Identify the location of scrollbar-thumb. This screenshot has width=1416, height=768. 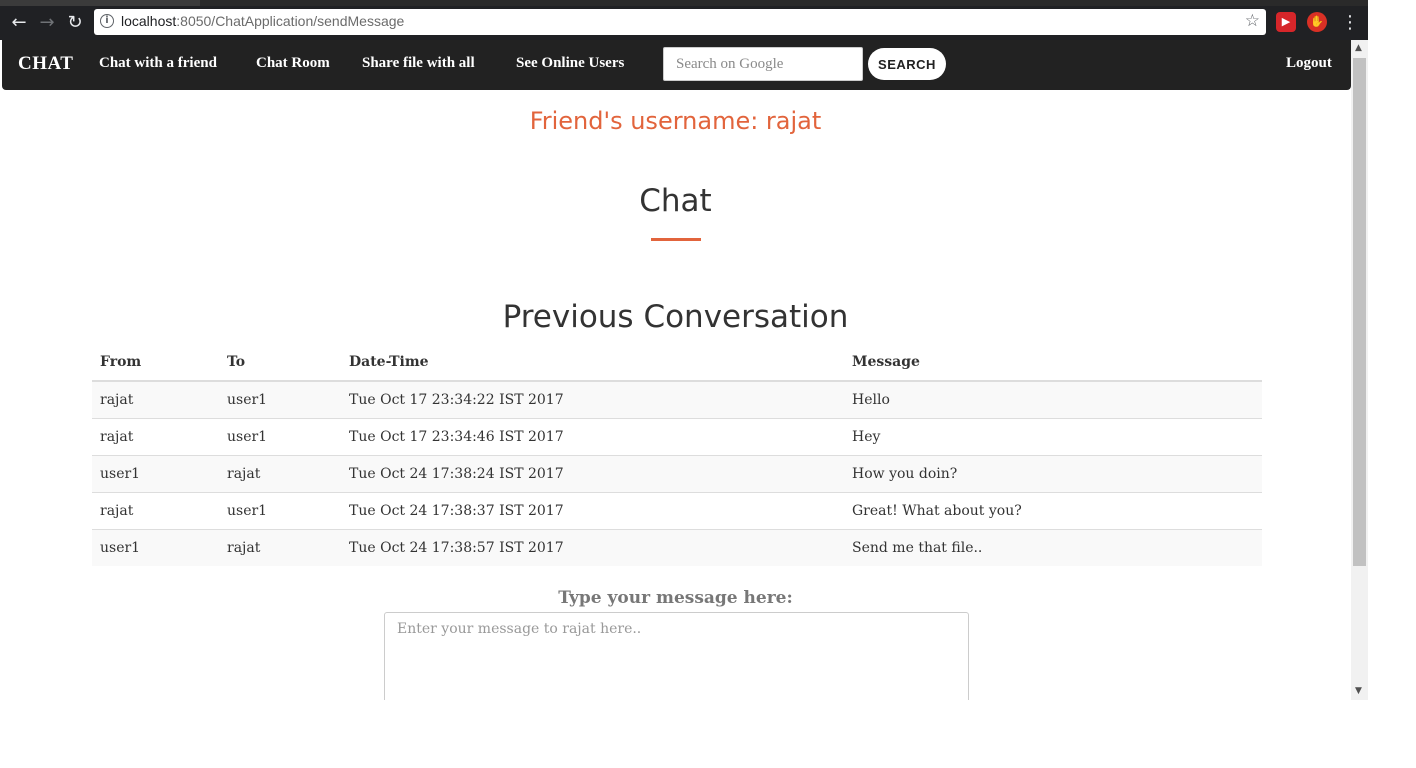
(1359, 312).